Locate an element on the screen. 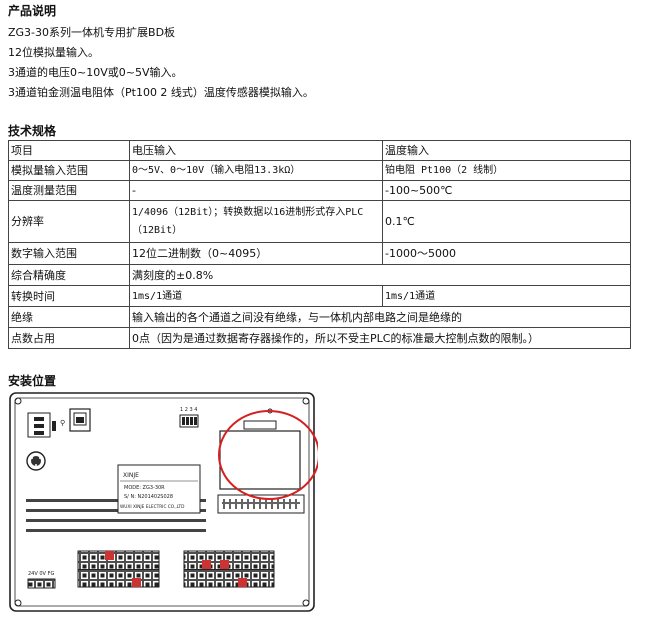  table-row: 转换时间 1ms/1通道 1ms/1通道 is located at coordinates (319, 296).